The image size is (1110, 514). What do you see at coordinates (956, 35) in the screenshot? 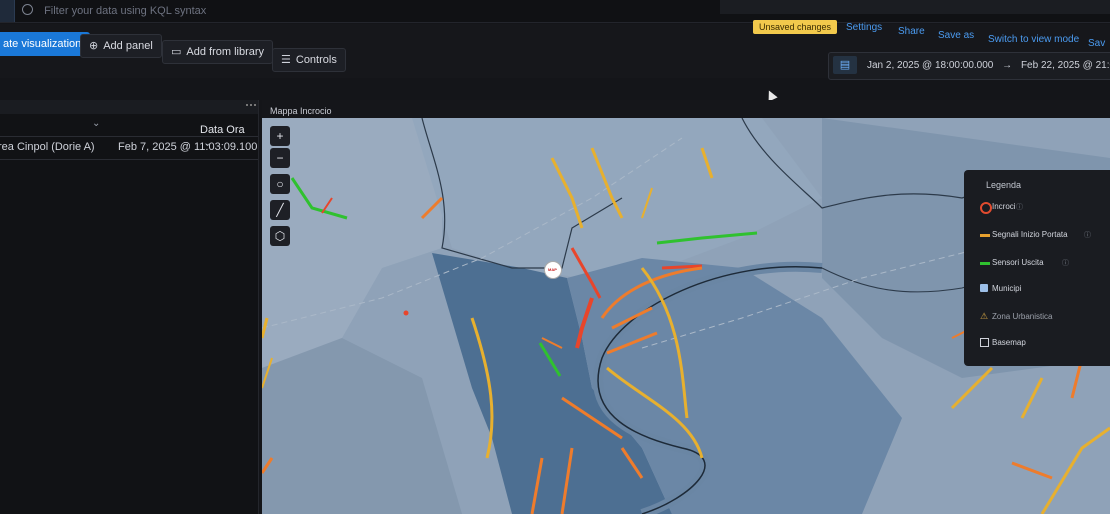
I see `save-as-link: Save as` at bounding box center [956, 35].